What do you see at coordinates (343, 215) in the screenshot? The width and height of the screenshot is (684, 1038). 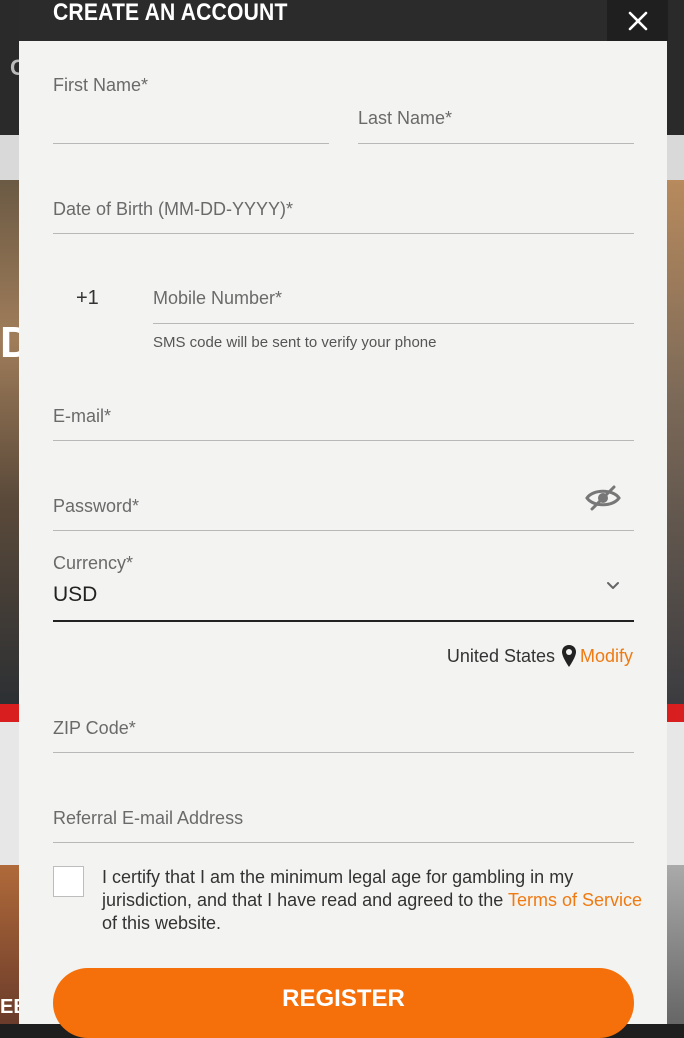 I see `date-of-birth-field: Date of Birth (MM-DD-YYYY)*` at bounding box center [343, 215].